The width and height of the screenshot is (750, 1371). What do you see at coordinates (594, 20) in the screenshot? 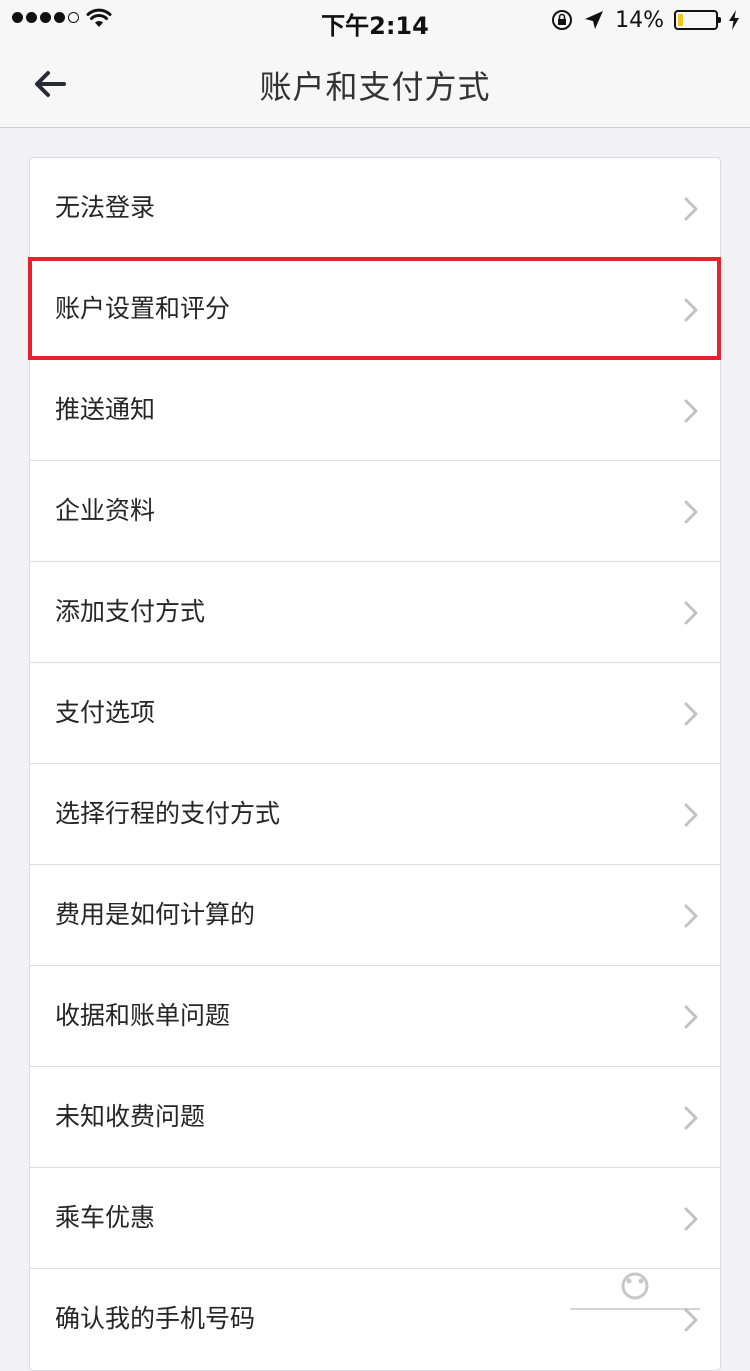
I see `location-arrow-icon` at bounding box center [594, 20].